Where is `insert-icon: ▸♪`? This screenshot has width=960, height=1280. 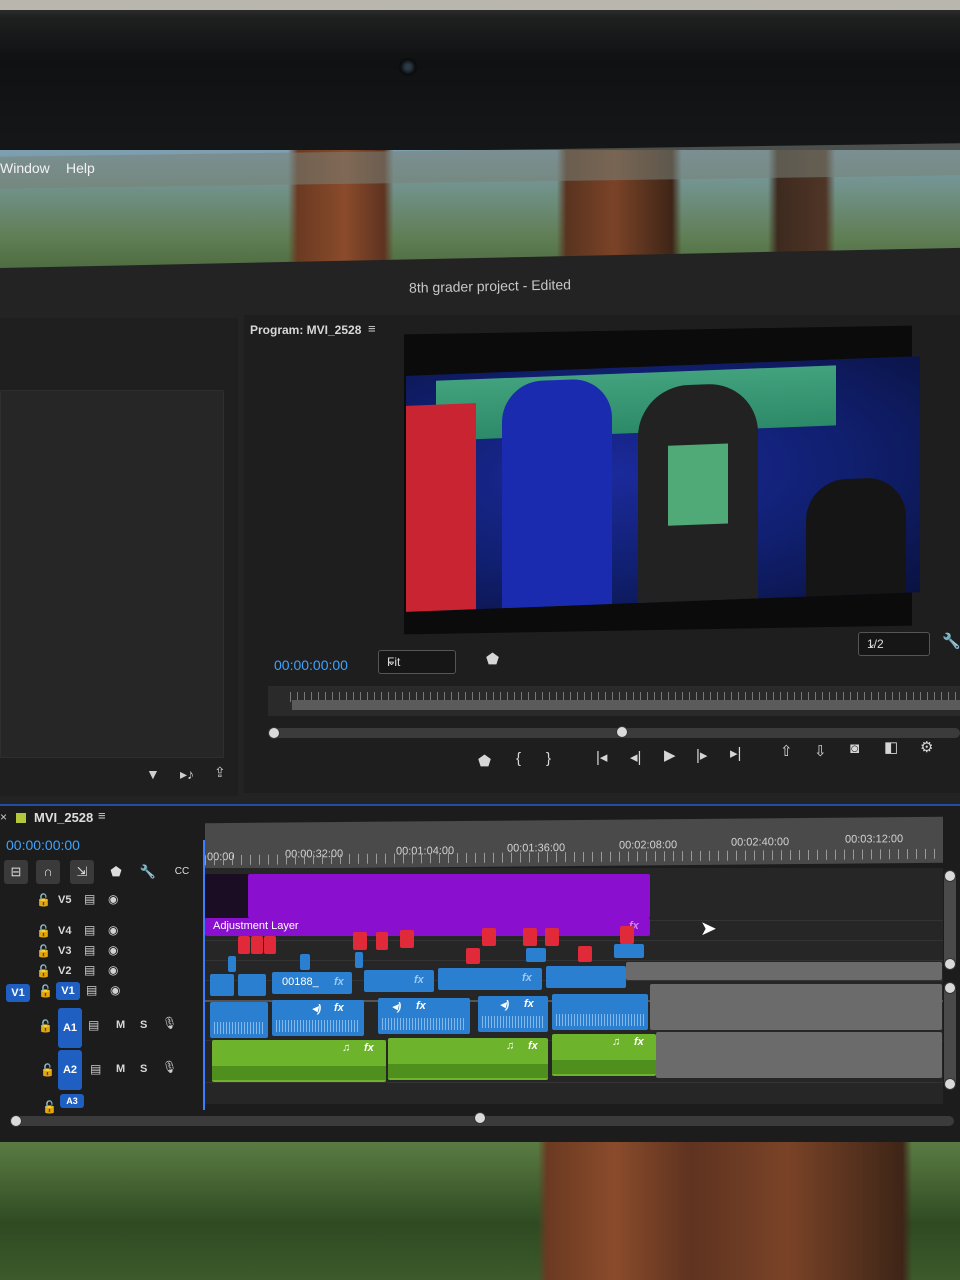 insert-icon: ▸♪ is located at coordinates (187, 774).